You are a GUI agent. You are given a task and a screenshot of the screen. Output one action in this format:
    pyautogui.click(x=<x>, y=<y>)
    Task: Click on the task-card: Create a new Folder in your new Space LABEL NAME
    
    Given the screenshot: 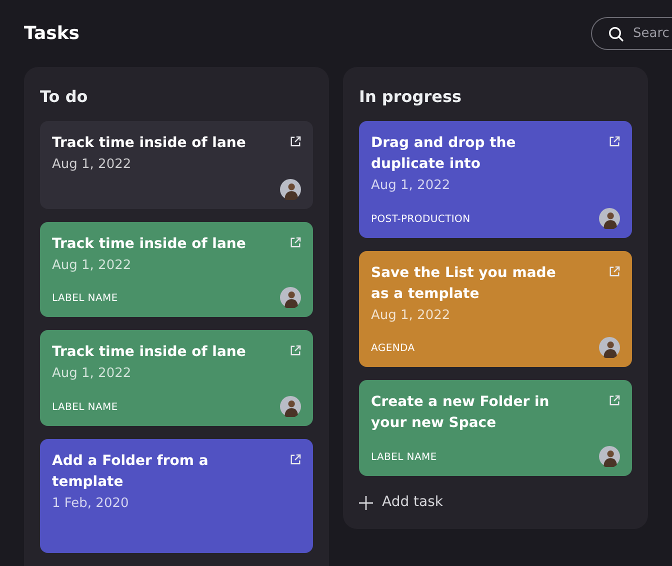 What is the action you would take?
    pyautogui.click(x=495, y=428)
    